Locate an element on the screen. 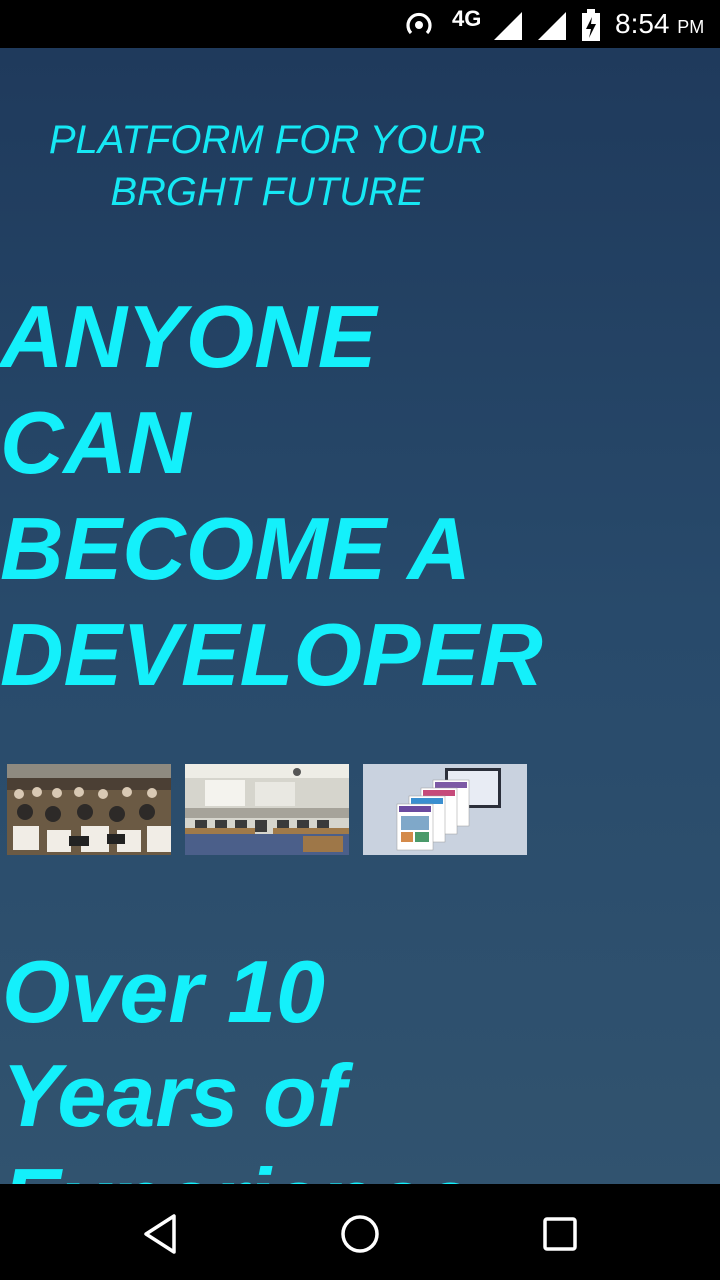  navigation-bar is located at coordinates (360, 1232).